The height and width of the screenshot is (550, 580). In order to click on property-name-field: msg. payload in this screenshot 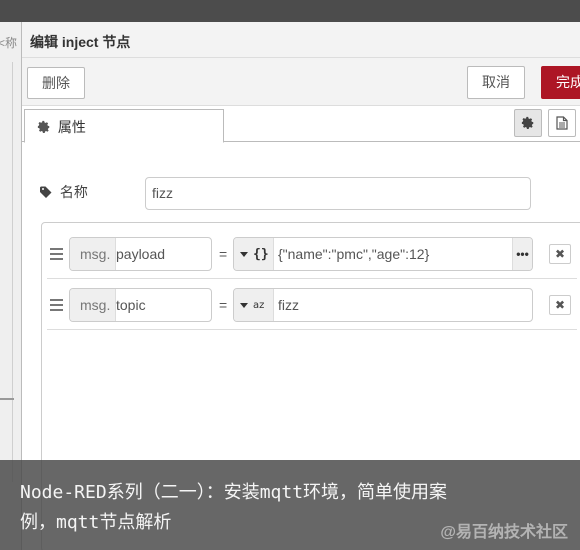, I will do `click(140, 254)`.